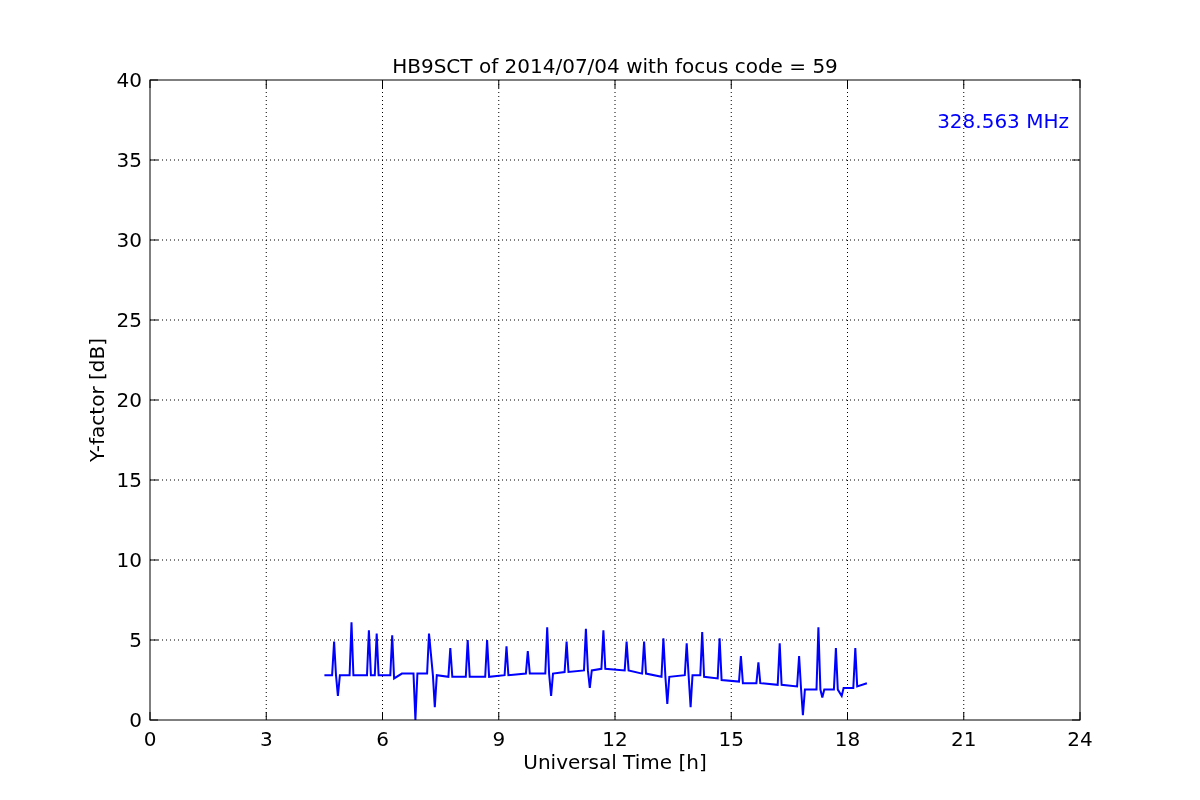 The height and width of the screenshot is (800, 1200). Describe the element at coordinates (1080, 739) in the screenshot. I see `x-tick-label: 24` at that location.